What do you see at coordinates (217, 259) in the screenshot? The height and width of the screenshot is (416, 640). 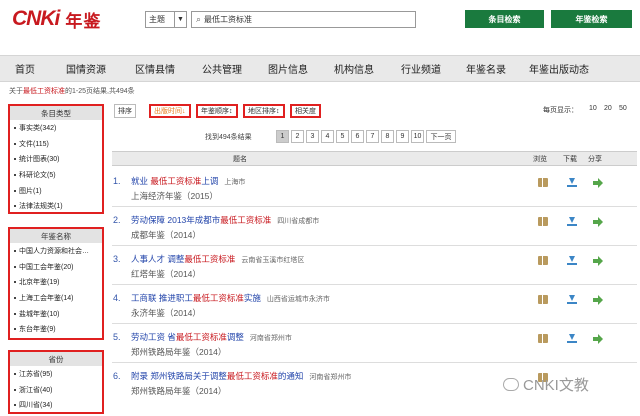 I see `result-title: 人事人才 调整最低工资标准 云南省玉溪市红塔区` at bounding box center [217, 259].